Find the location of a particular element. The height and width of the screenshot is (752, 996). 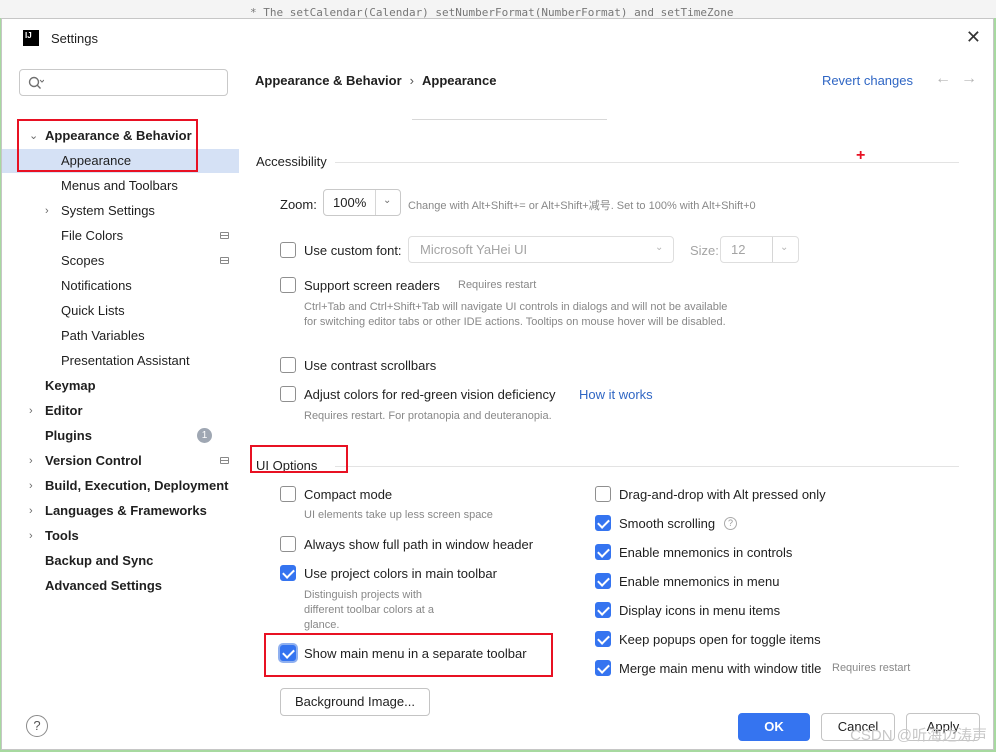

keep-popups-open-checkbox is located at coordinates (603, 639).